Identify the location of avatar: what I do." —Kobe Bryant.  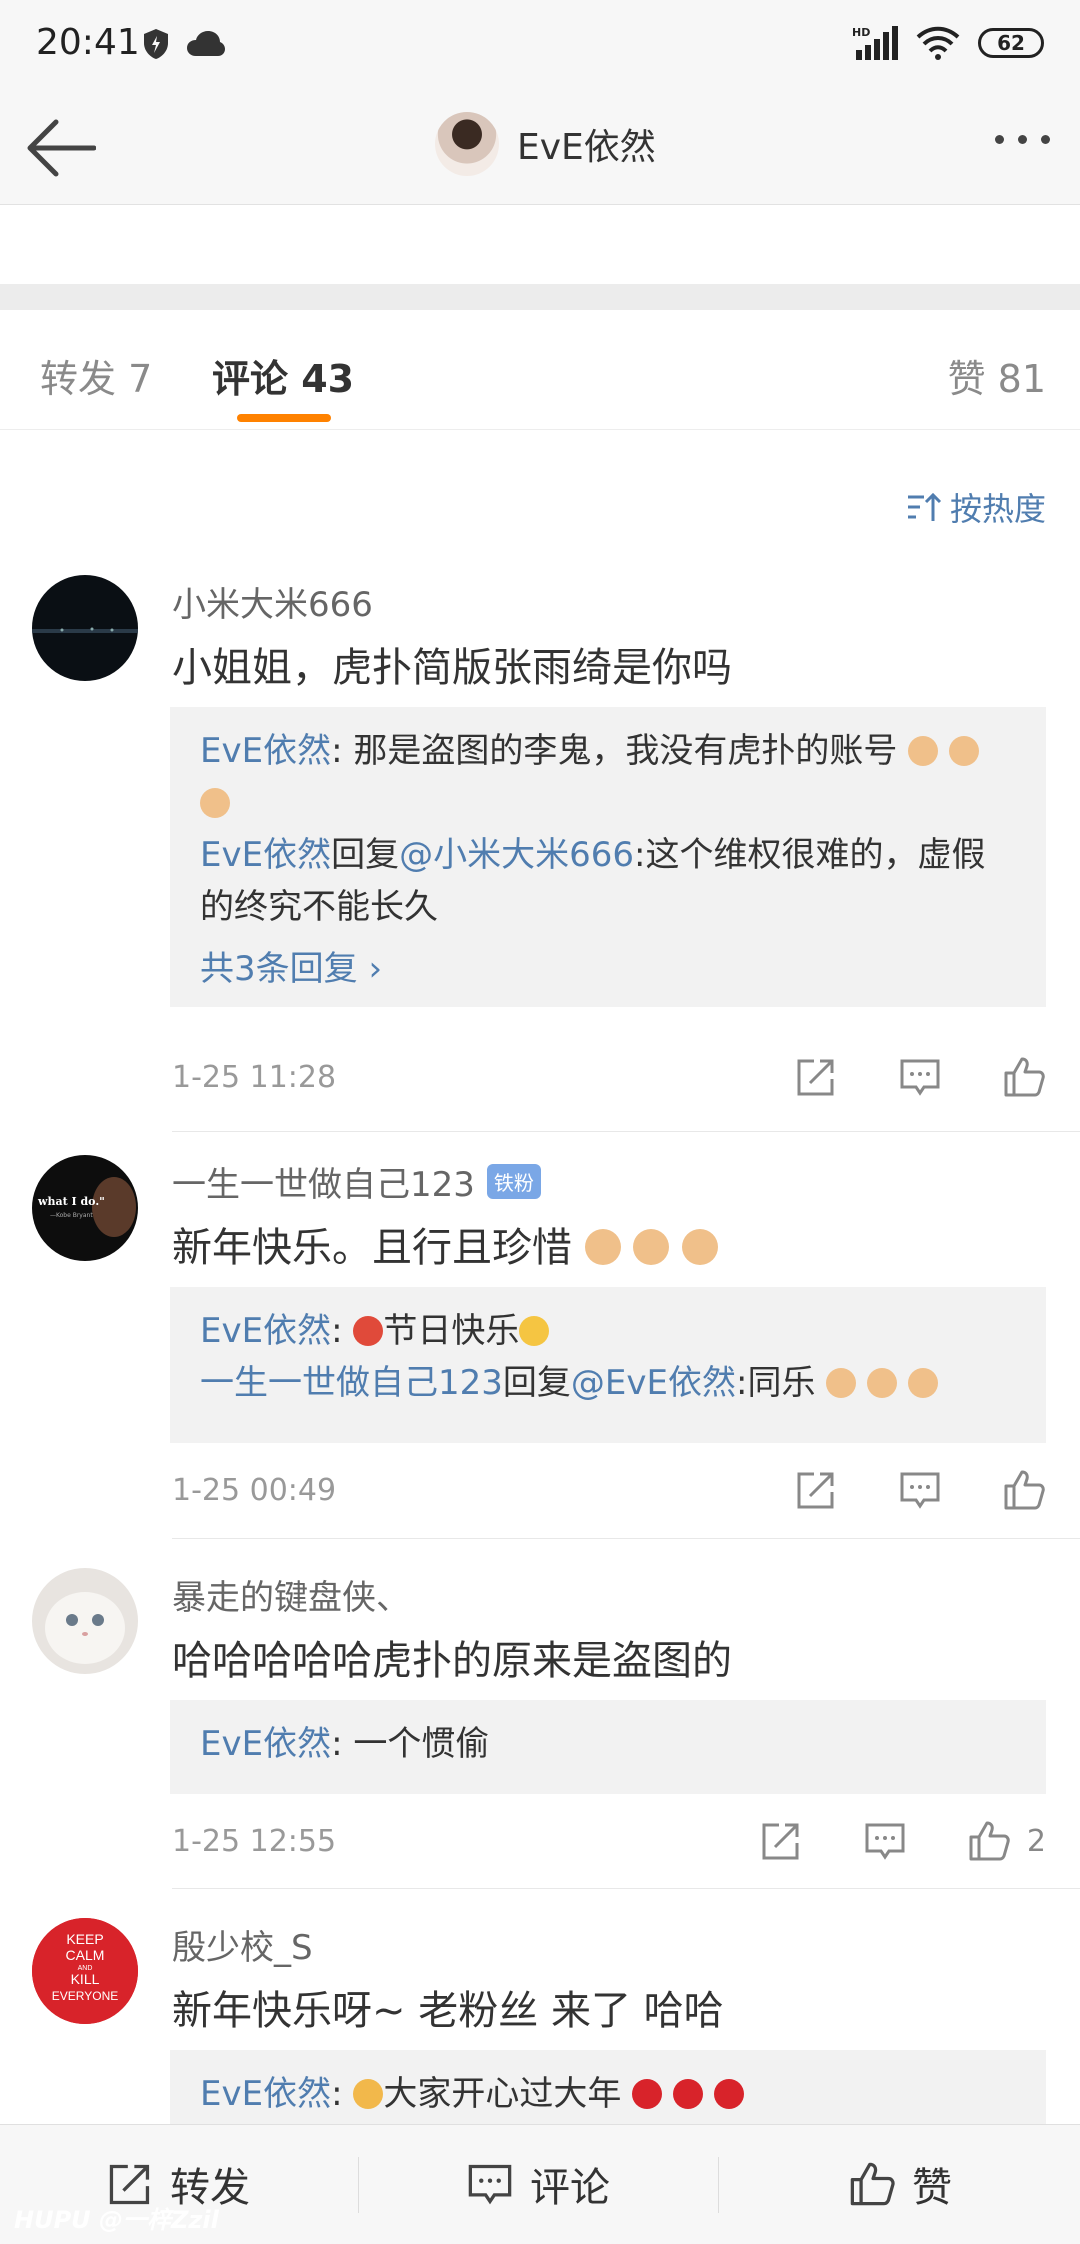
(85, 1208).